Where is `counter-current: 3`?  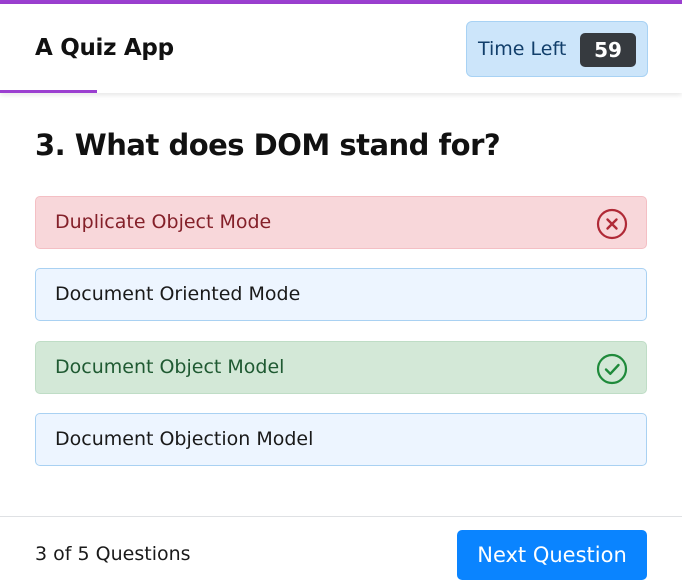 counter-current: 3 is located at coordinates (41, 554).